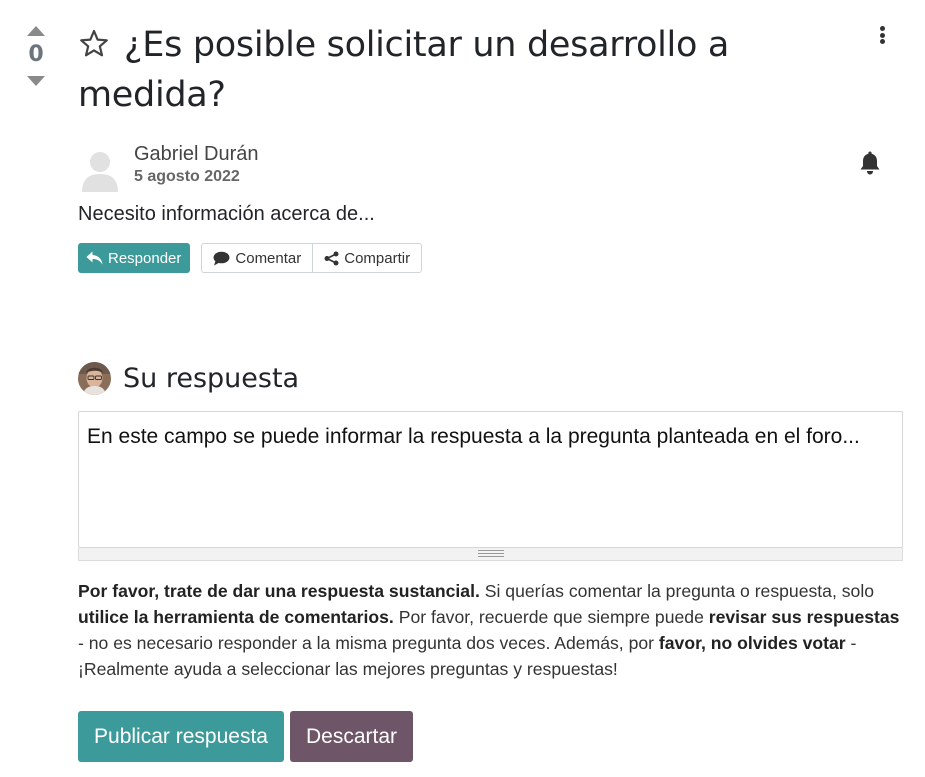 This screenshot has height=777, width=925. I want to click on reply-label: Responder, so click(145, 258).